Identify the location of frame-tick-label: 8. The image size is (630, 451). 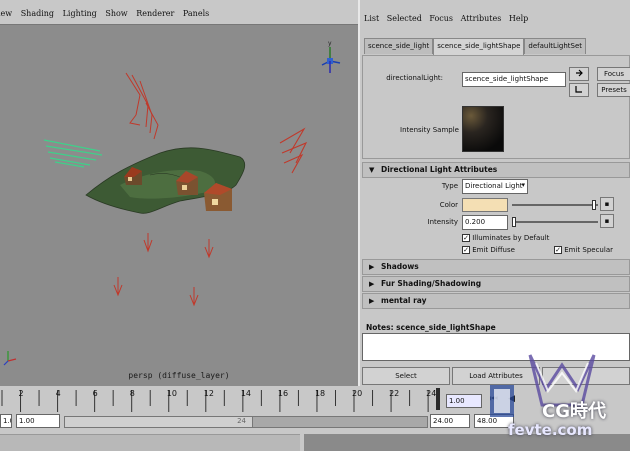
(132, 393).